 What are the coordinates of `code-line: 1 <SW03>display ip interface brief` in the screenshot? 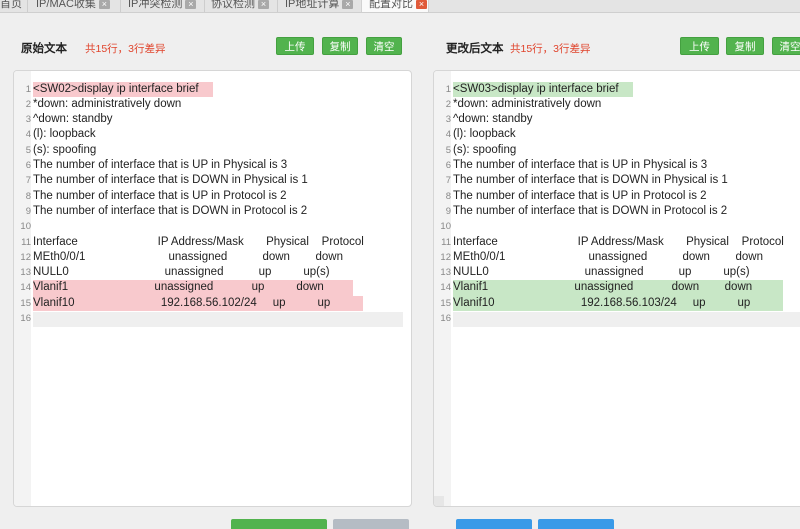 It's located at (617, 89).